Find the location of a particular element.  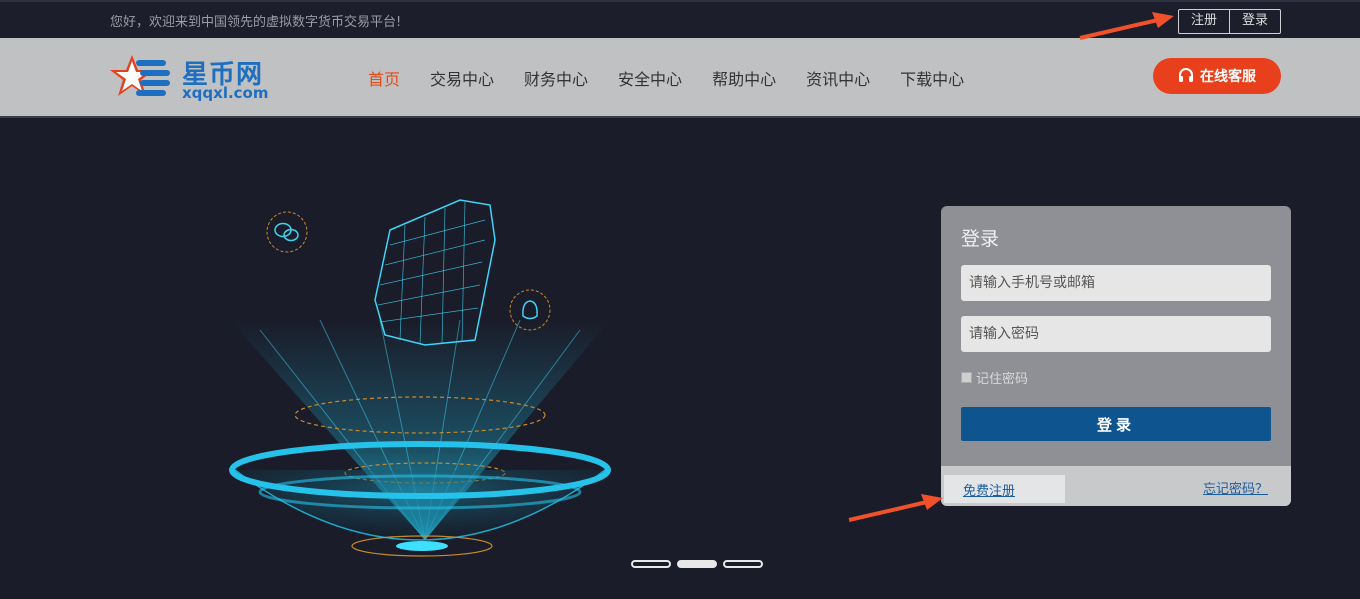

nav-item-news: 资讯中心 is located at coordinates (838, 78).